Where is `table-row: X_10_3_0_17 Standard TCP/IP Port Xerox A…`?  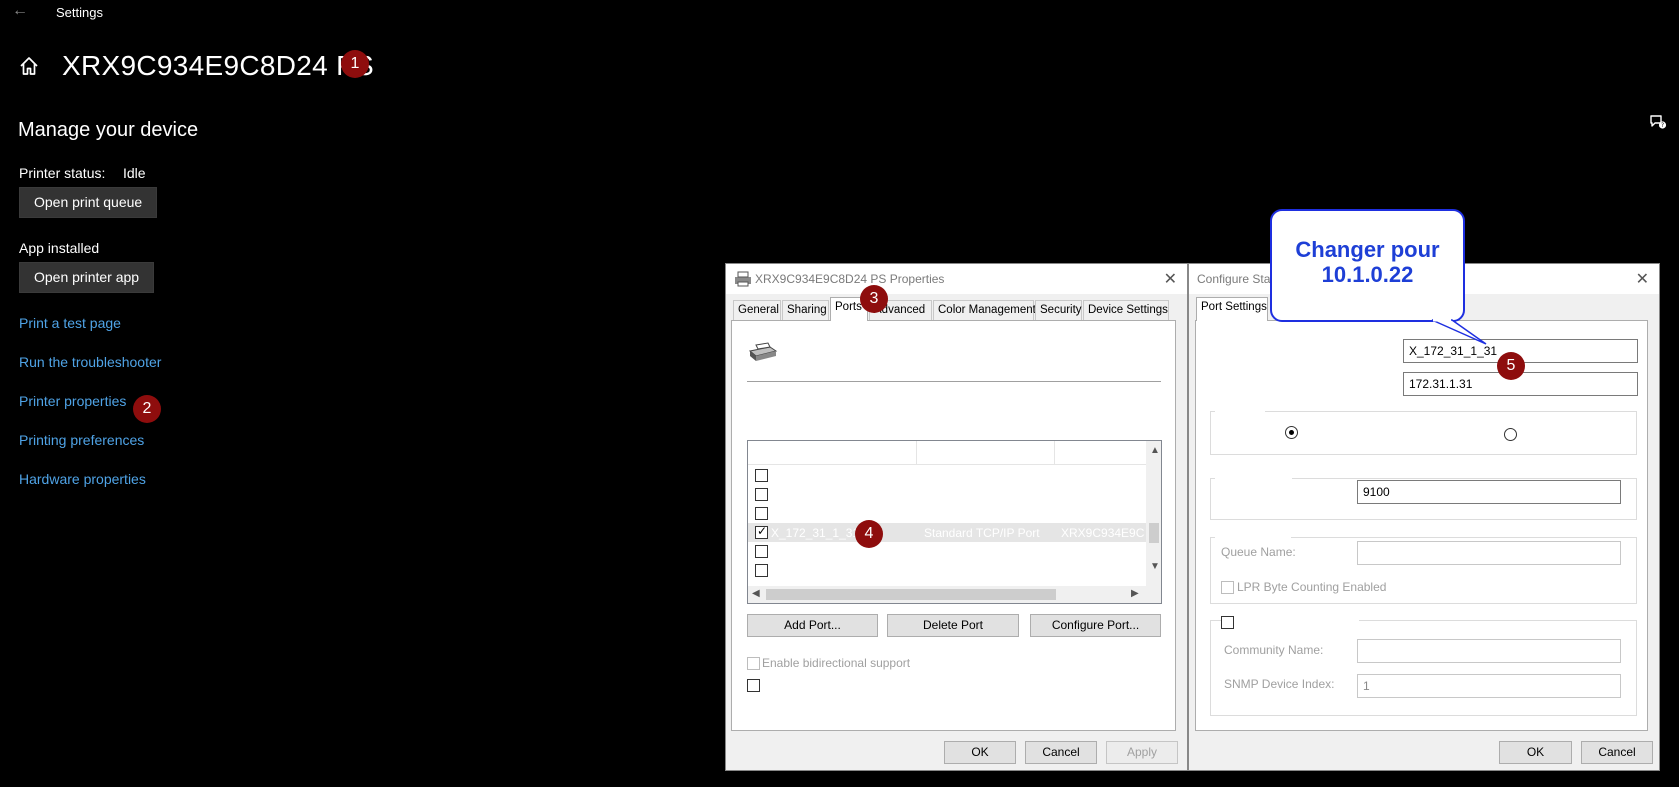 table-row: X_10_3_0_17 Standard TCP/IP Port Xerox A… is located at coordinates (947, 513).